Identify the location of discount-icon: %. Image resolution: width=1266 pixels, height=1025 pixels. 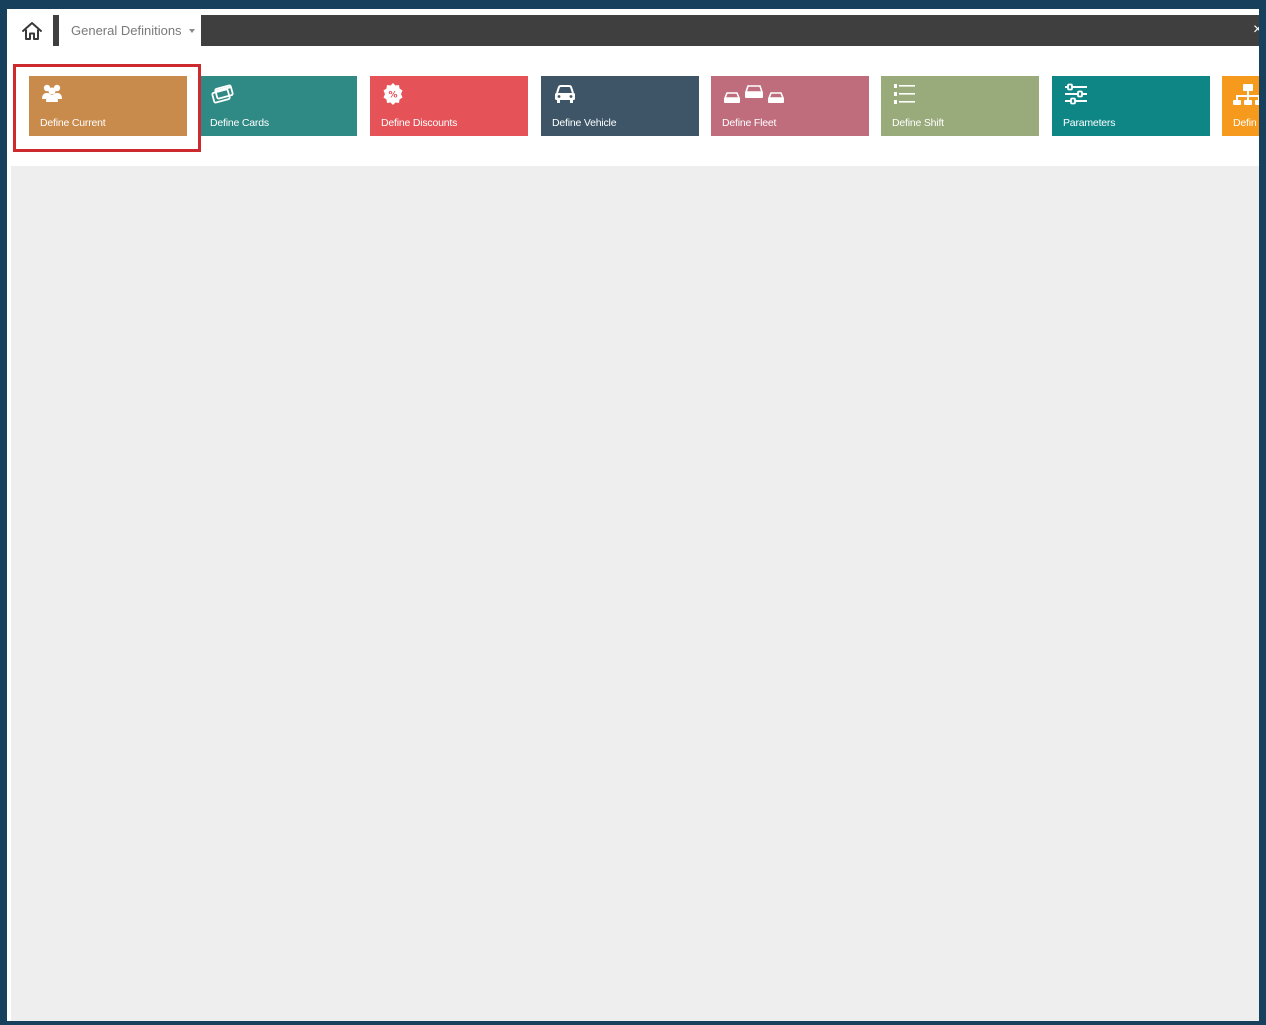
(393, 94).